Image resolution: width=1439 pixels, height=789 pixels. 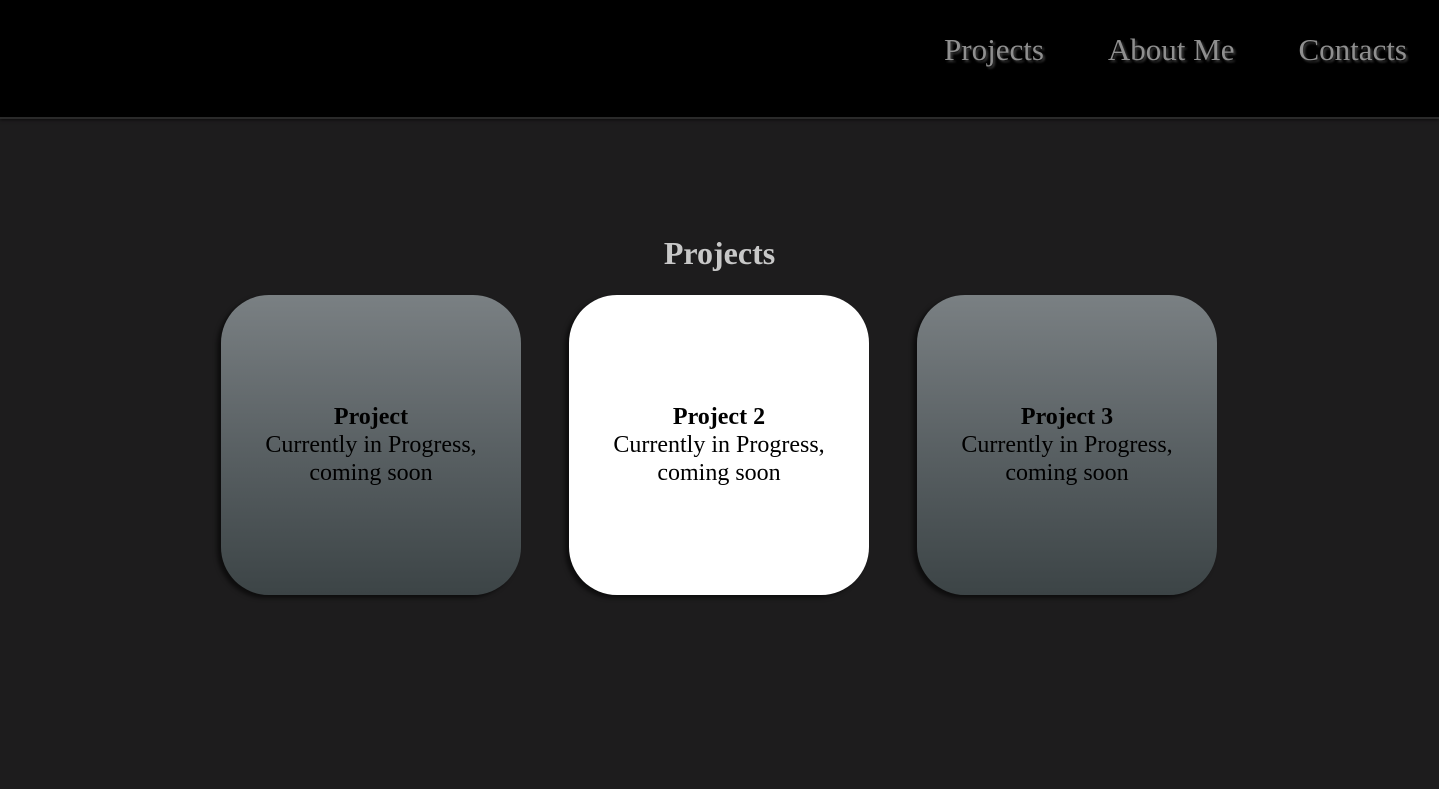 What do you see at coordinates (1353, 50) in the screenshot?
I see `nav-link-contacts: Contacts` at bounding box center [1353, 50].